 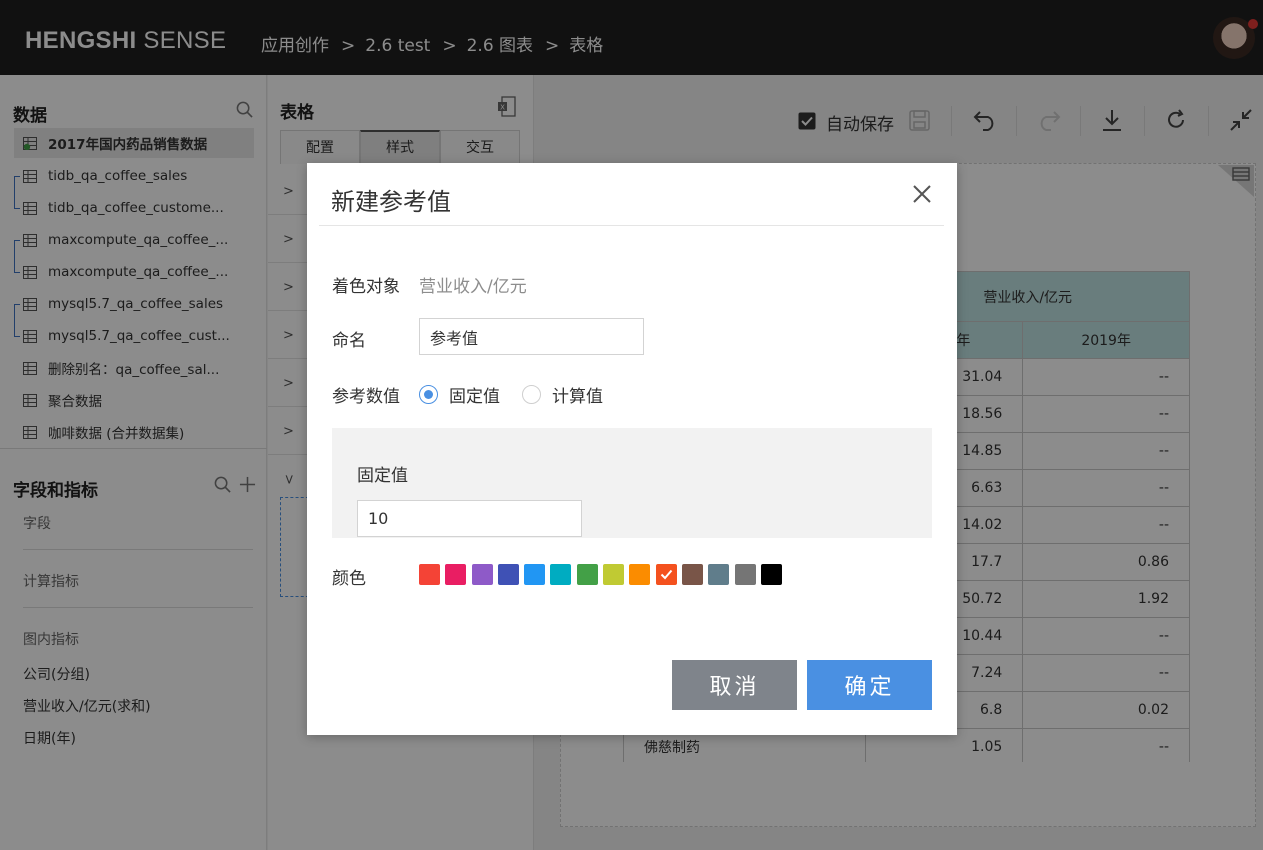 I want to click on fixed-value-input, so click(x=469, y=518).